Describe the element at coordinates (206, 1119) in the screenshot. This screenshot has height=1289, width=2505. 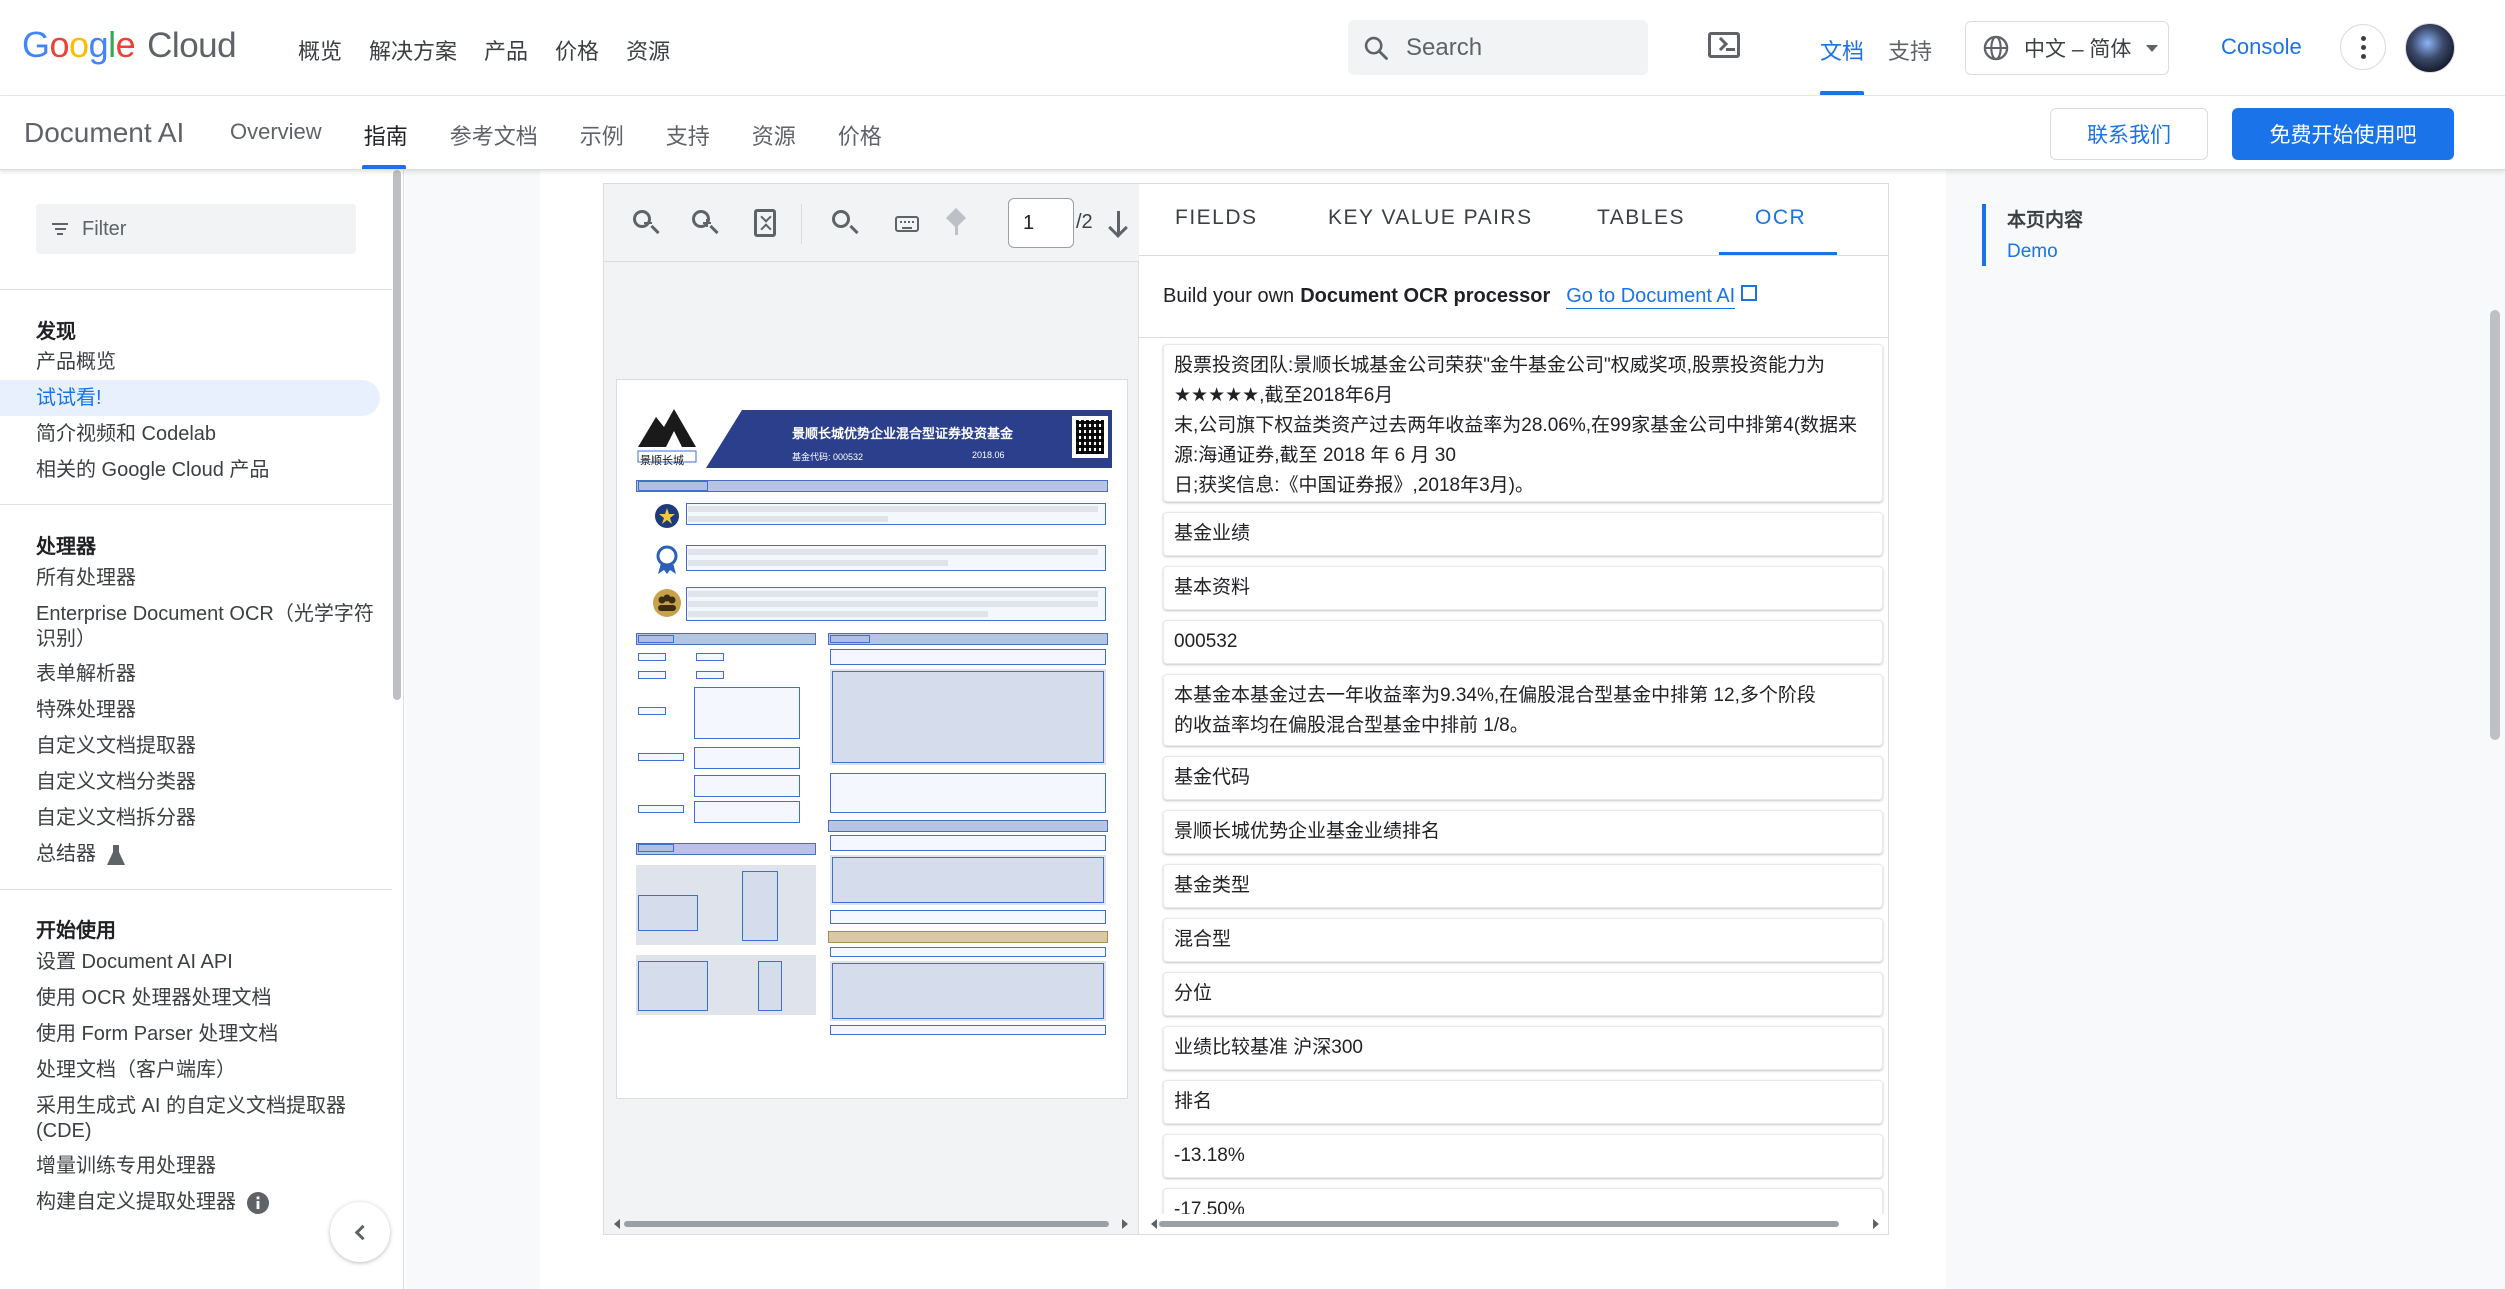
I see `sidebar-item-cde: 采用生成式 AI 的自定义文档提取器 (CDE)` at that location.